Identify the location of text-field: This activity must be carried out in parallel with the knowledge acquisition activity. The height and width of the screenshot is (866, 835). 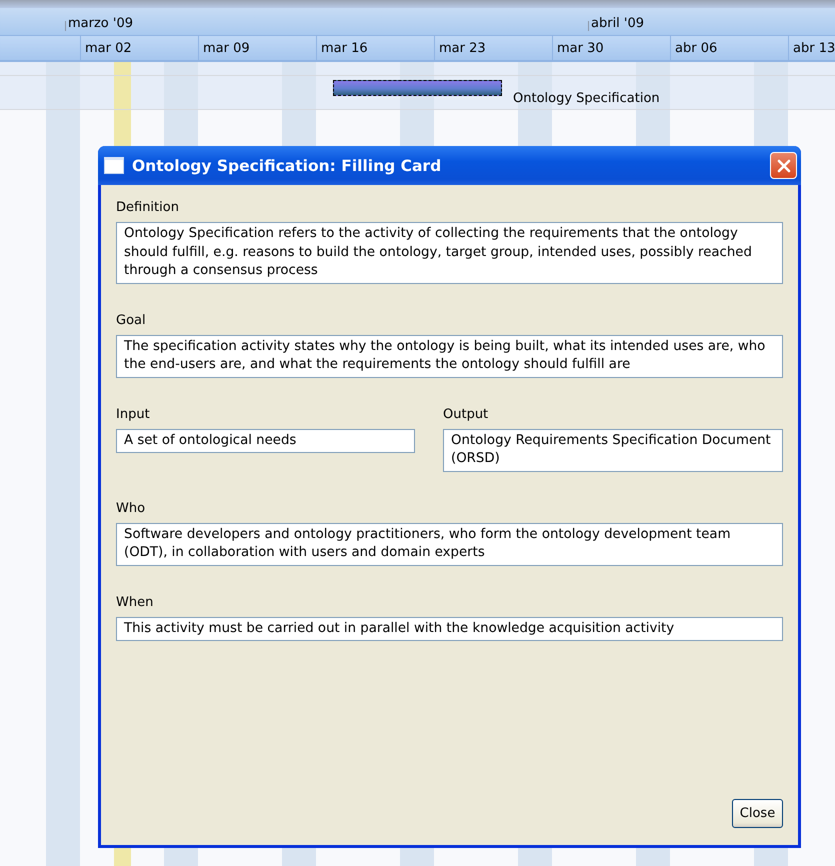
(449, 628).